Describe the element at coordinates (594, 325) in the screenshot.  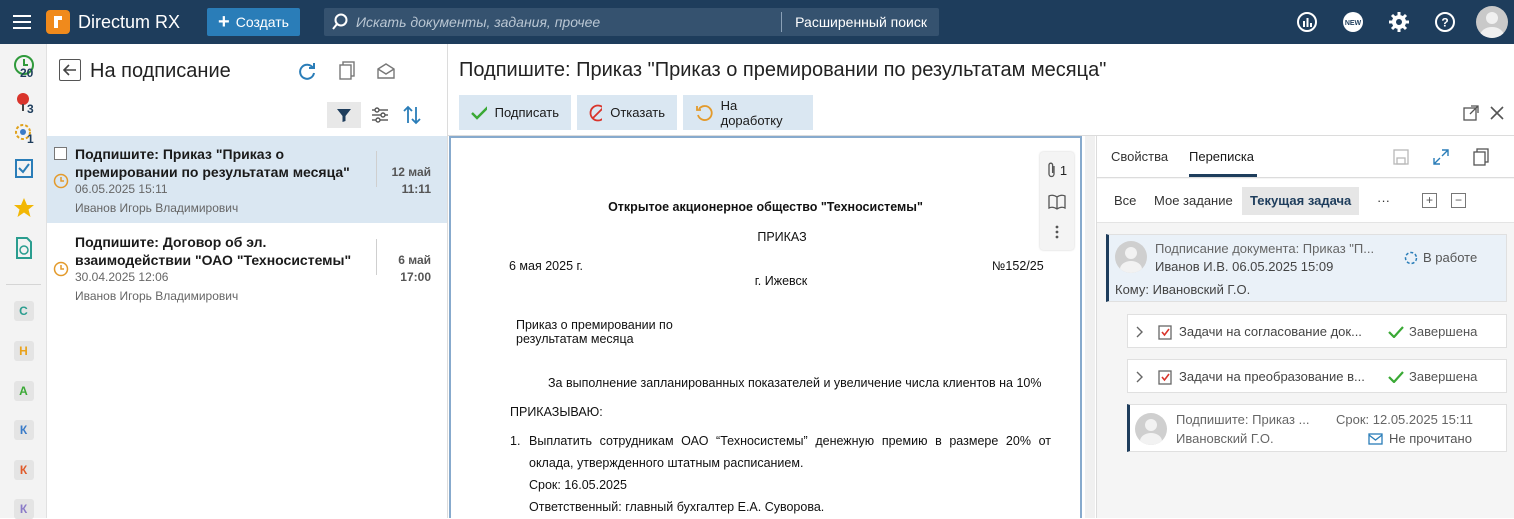
I see `doc-subject: Приказ о премировании по` at that location.